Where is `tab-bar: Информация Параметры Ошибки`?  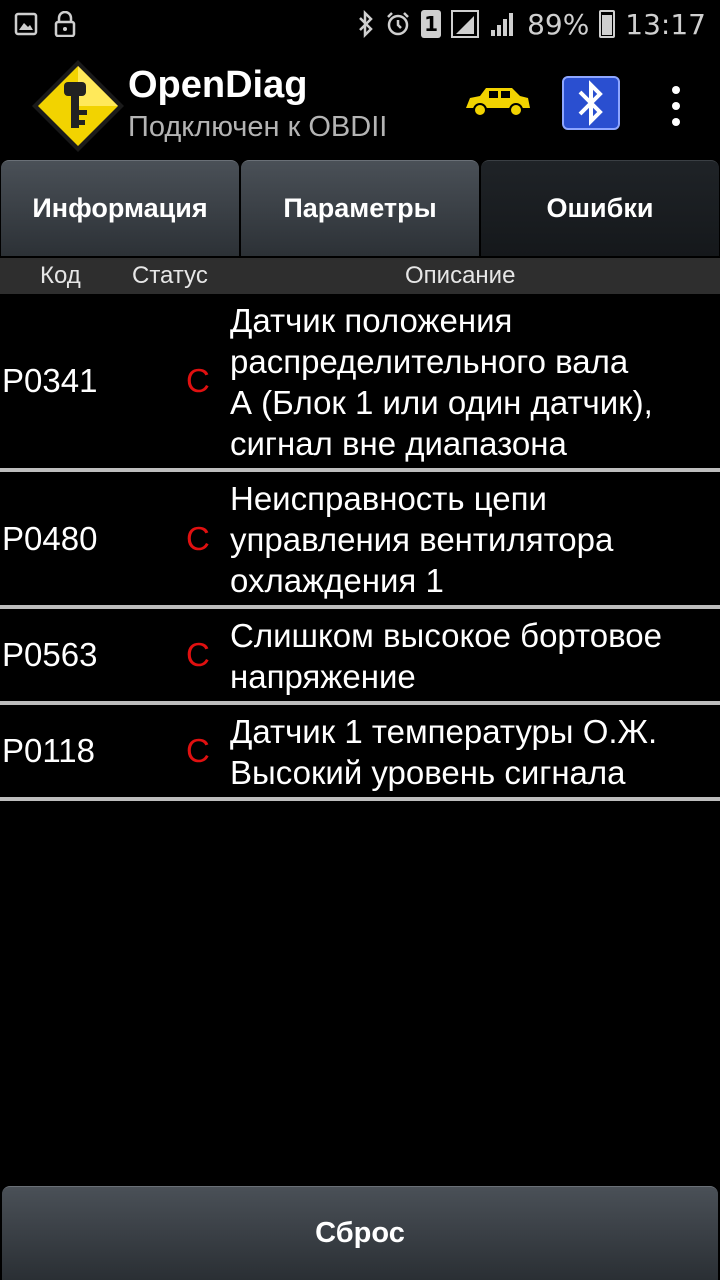
tab-bar: Информация Параметры Ошибки is located at coordinates (360, 208).